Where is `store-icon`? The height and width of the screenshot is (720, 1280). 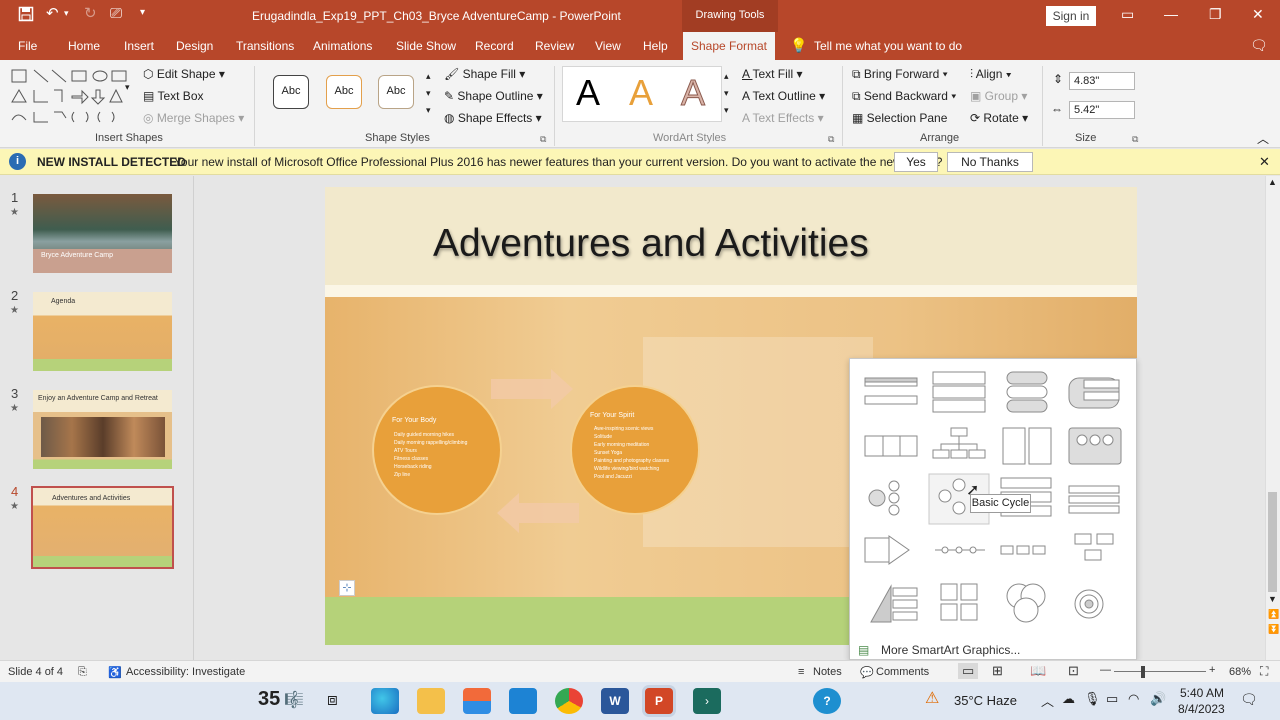 store-icon is located at coordinates (477, 701).